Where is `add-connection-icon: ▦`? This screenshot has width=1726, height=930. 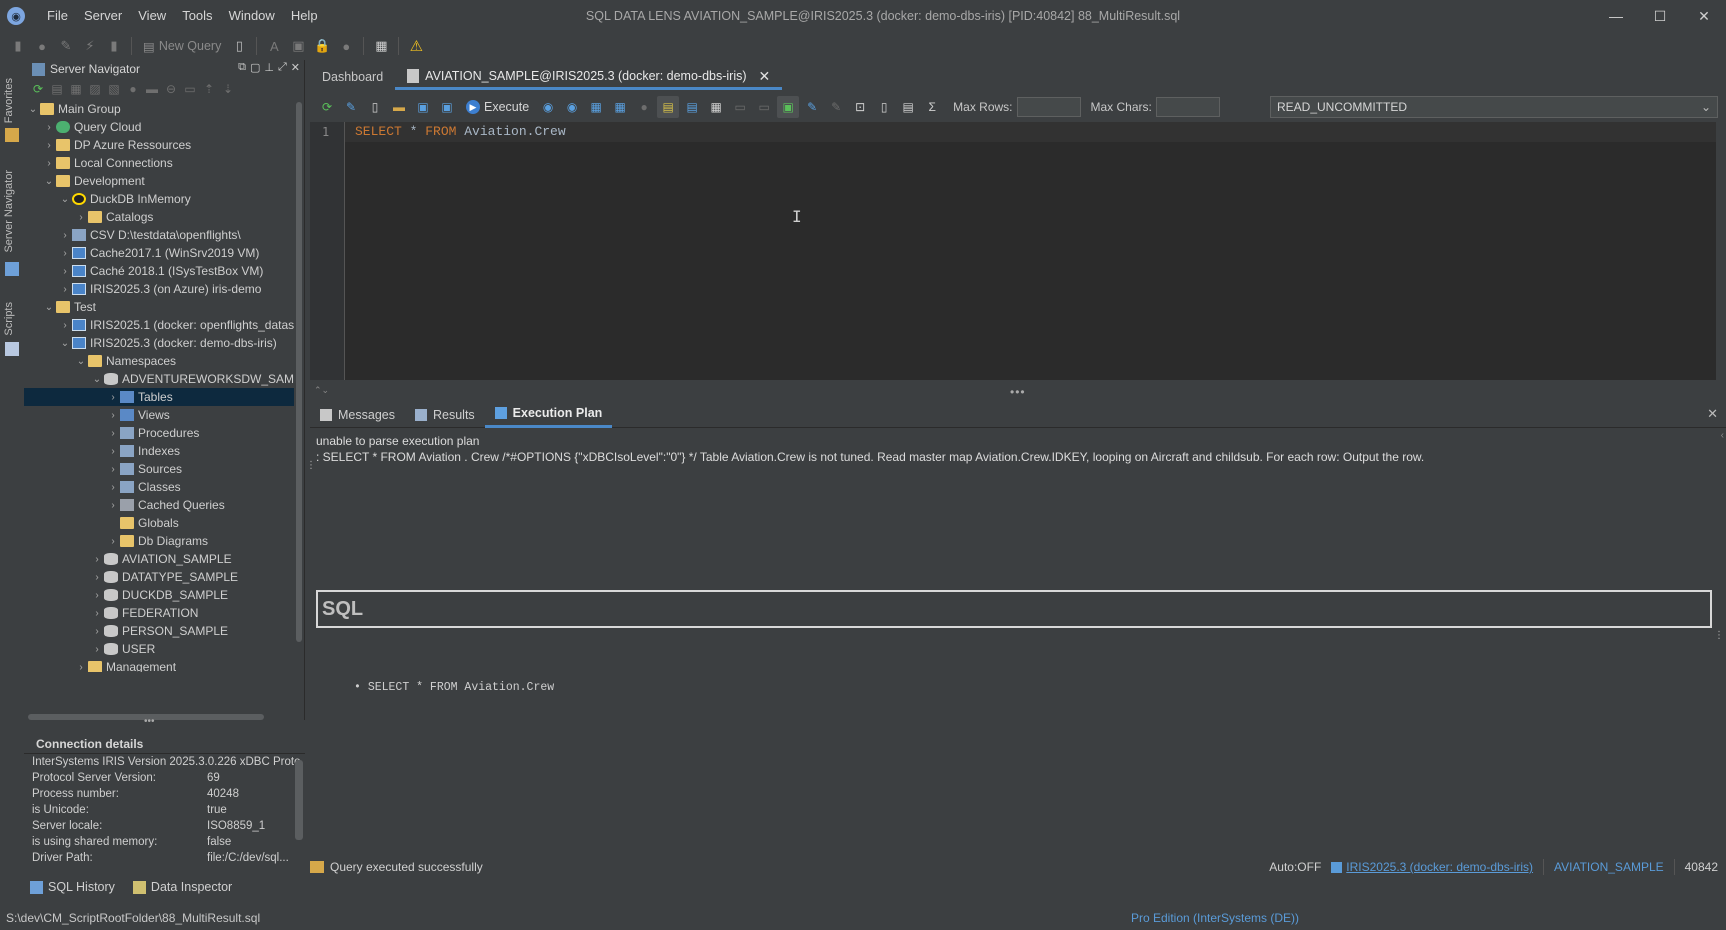 add-connection-icon: ▦ is located at coordinates (76, 89).